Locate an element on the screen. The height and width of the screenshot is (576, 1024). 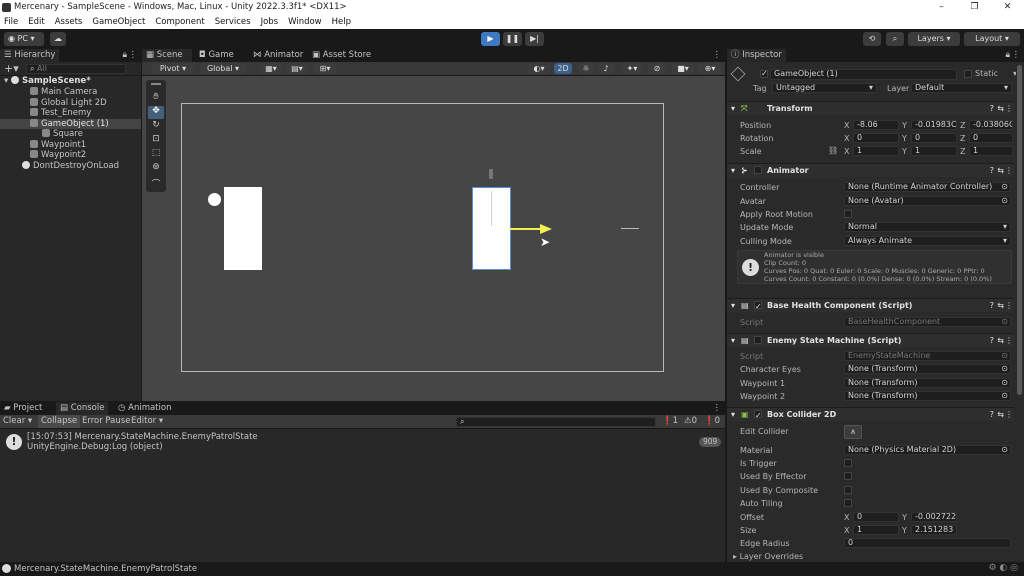
pivot-dropdown: Pivot ▾ is located at coordinates (173, 68).